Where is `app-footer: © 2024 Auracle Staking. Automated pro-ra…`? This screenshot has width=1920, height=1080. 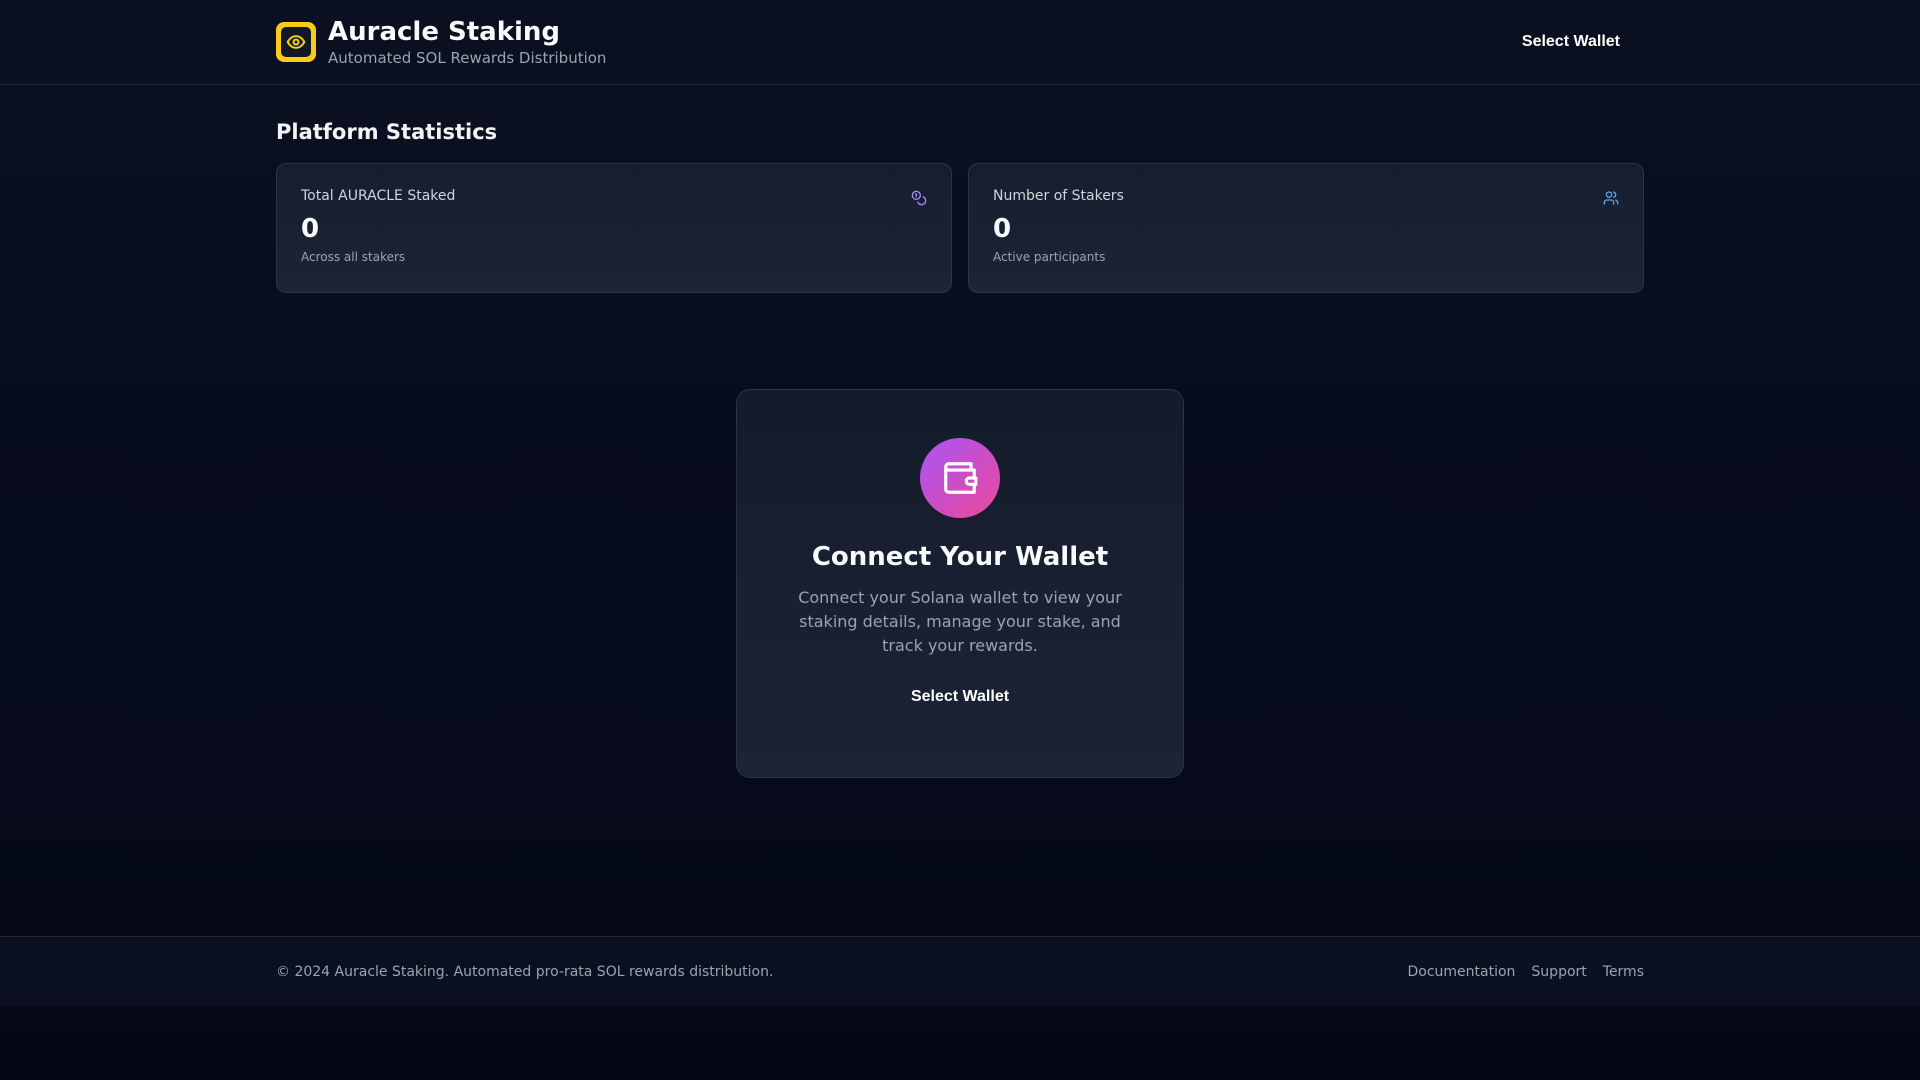 app-footer: © 2024 Auracle Staking. Automated pro-ra… is located at coordinates (960, 971).